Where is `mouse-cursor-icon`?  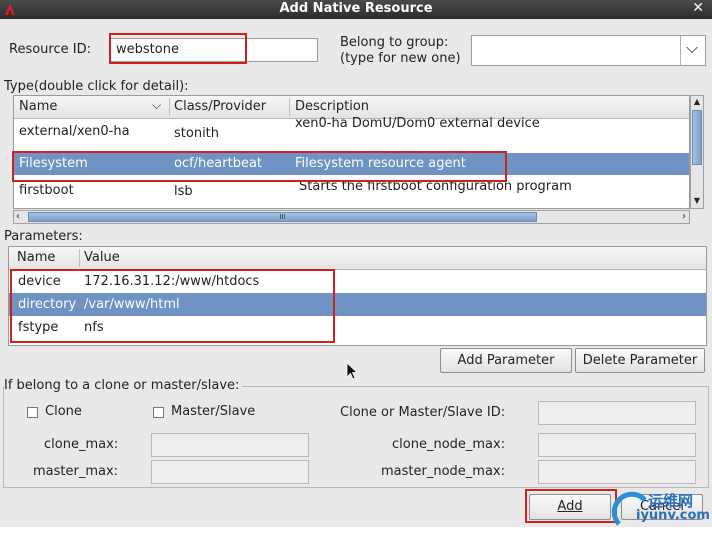 mouse-cursor-icon is located at coordinates (352, 371).